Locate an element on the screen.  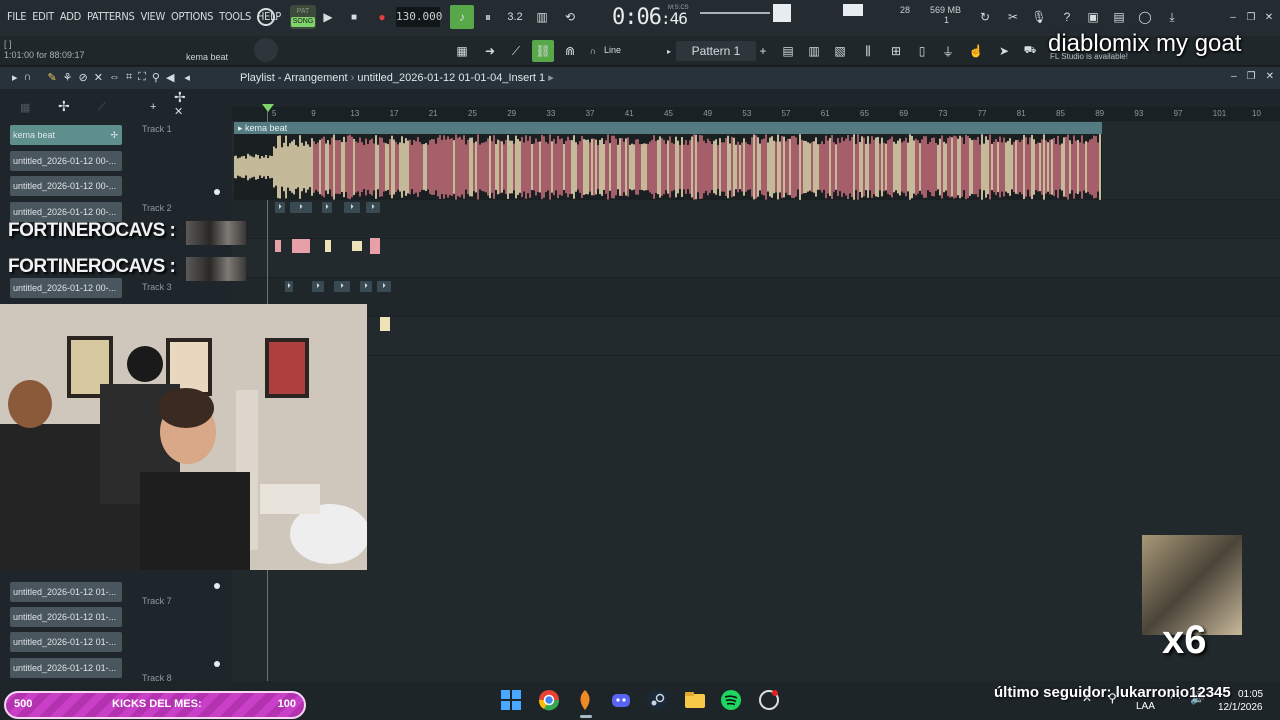
magnet-icon: ⋒ is located at coordinates (570, 51).